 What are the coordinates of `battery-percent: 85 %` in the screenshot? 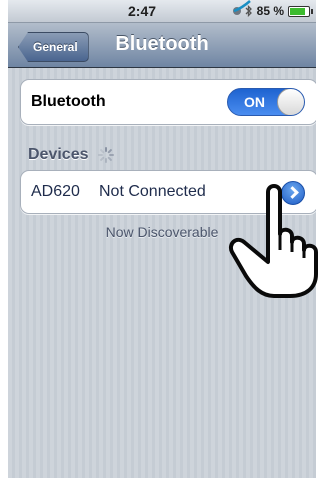 It's located at (270, 11).